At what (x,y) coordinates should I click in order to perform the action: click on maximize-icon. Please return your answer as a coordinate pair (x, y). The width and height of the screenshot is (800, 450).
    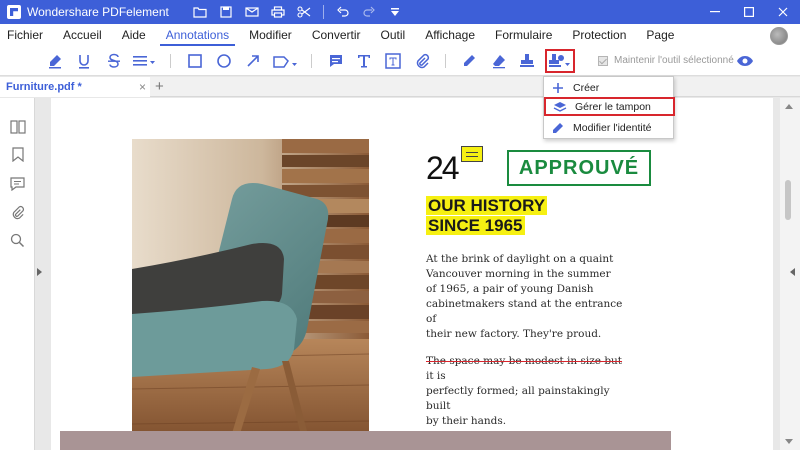
    Looking at the image, I should click on (749, 12).